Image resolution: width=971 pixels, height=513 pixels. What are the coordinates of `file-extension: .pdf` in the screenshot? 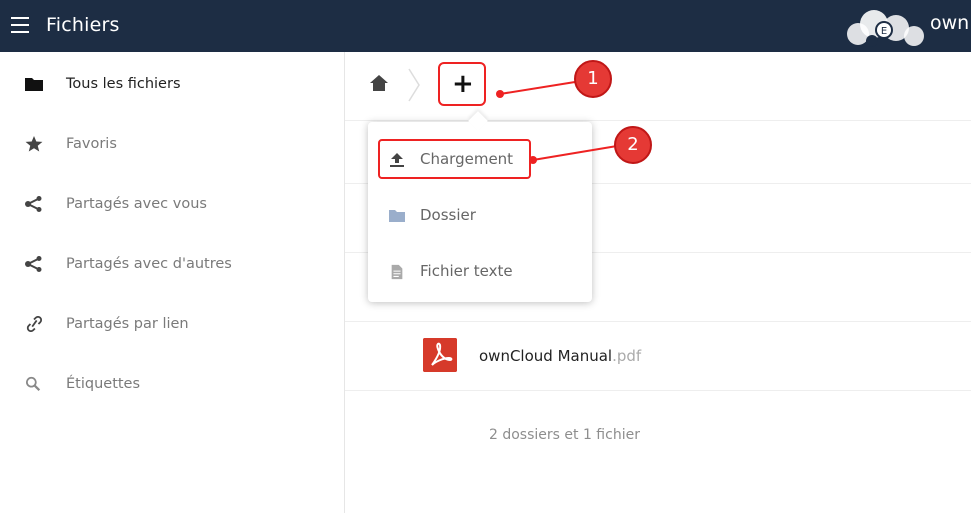 It's located at (627, 356).